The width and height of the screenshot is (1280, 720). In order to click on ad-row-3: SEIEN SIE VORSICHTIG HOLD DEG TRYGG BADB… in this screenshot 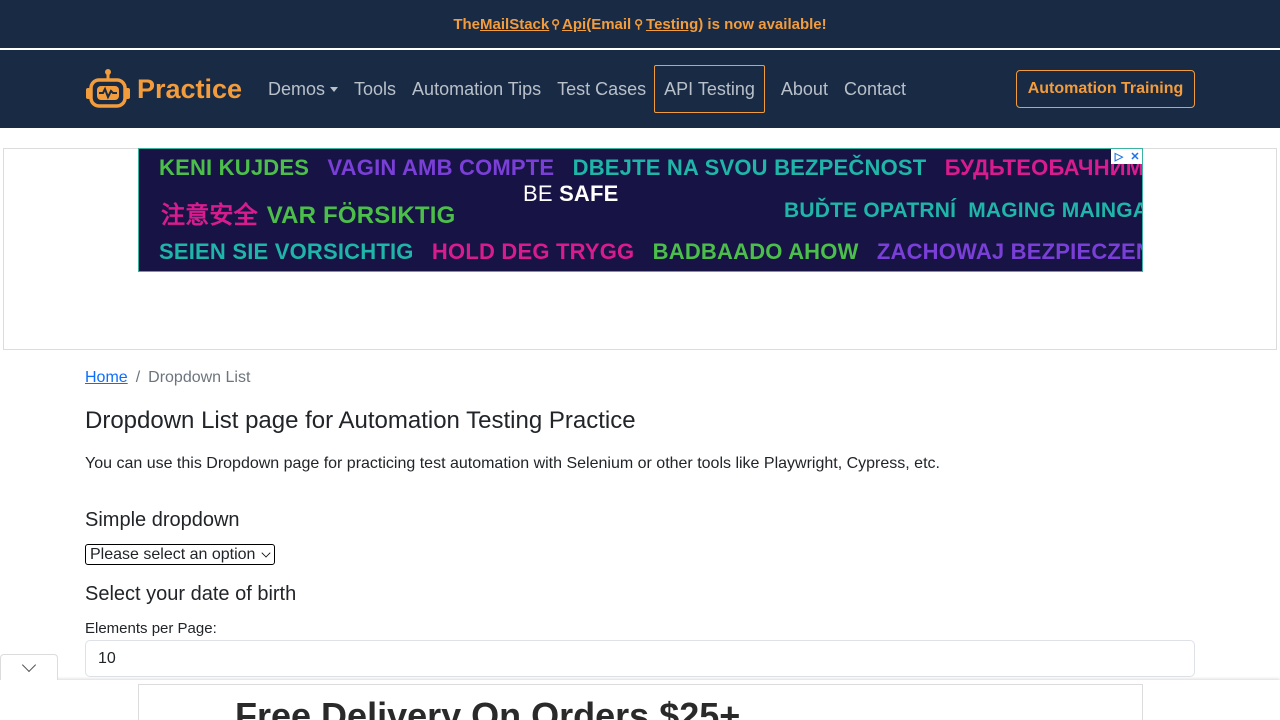, I will do `click(650, 252)`.